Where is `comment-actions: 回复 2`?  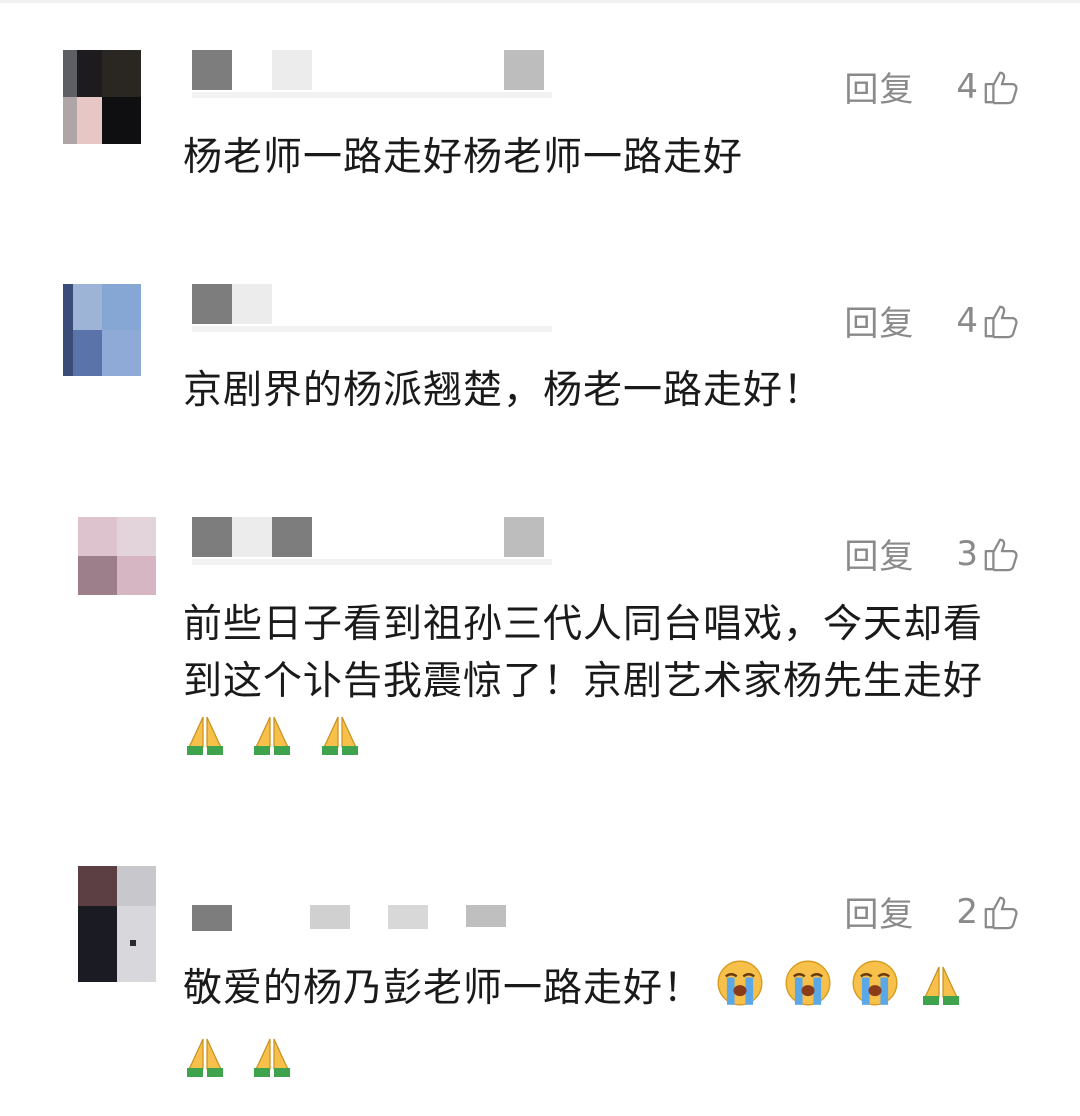 comment-actions: 回复 2 is located at coordinates (932, 911).